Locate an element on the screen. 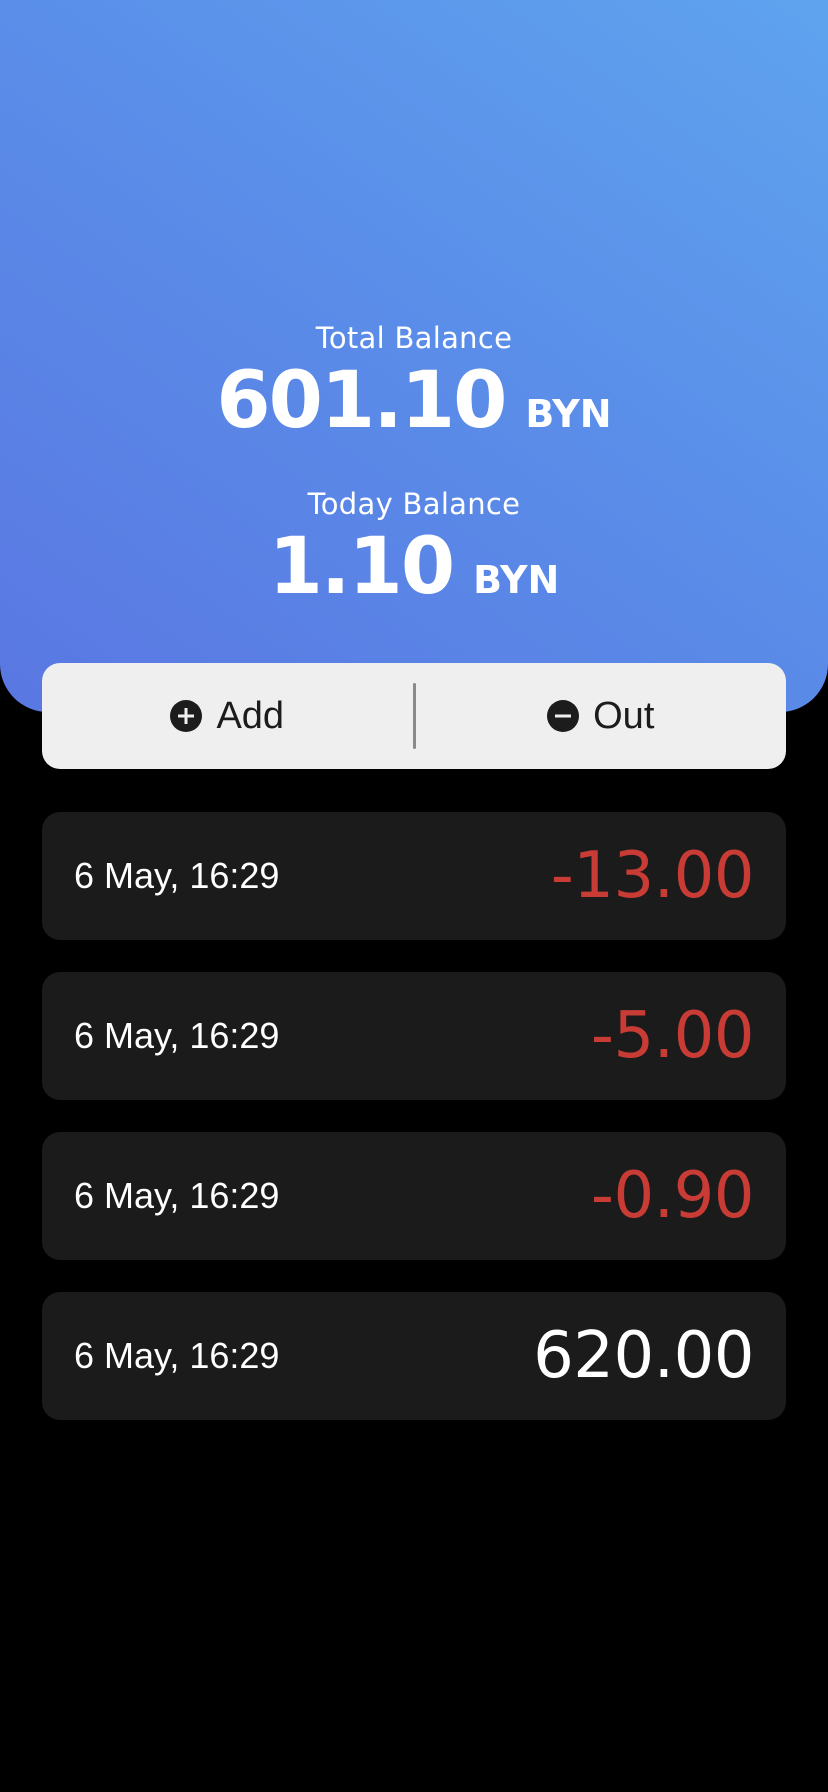  action-bar: Add Out is located at coordinates (414, 716).